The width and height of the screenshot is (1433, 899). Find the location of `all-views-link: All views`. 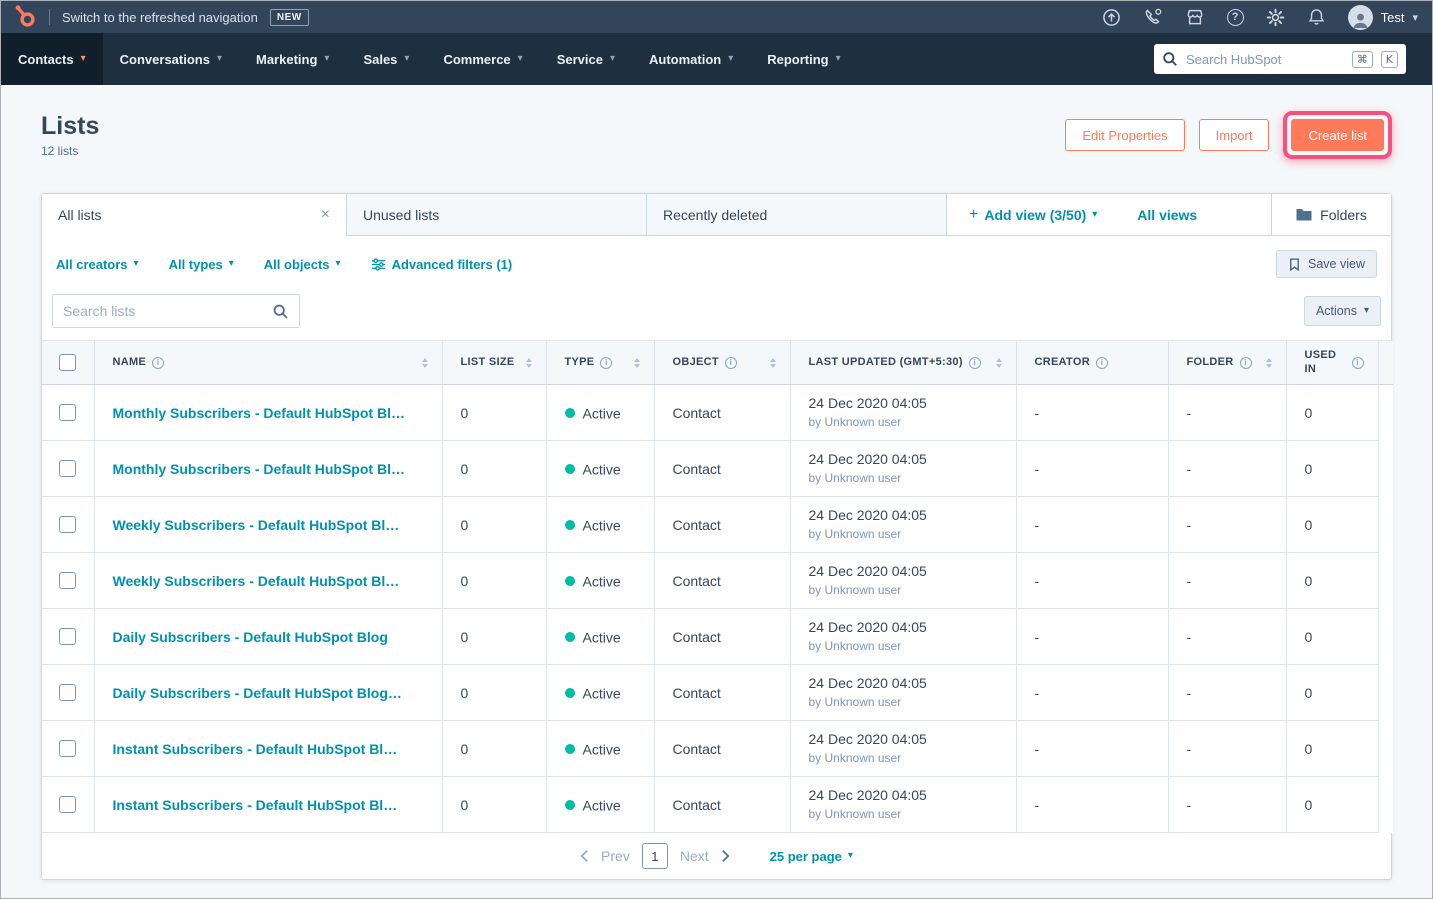

all-views-link: All views is located at coordinates (1167, 215).